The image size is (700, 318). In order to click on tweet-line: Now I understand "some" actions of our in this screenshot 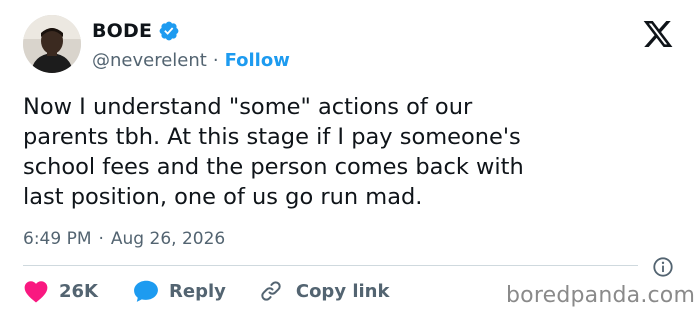, I will do `click(248, 107)`.